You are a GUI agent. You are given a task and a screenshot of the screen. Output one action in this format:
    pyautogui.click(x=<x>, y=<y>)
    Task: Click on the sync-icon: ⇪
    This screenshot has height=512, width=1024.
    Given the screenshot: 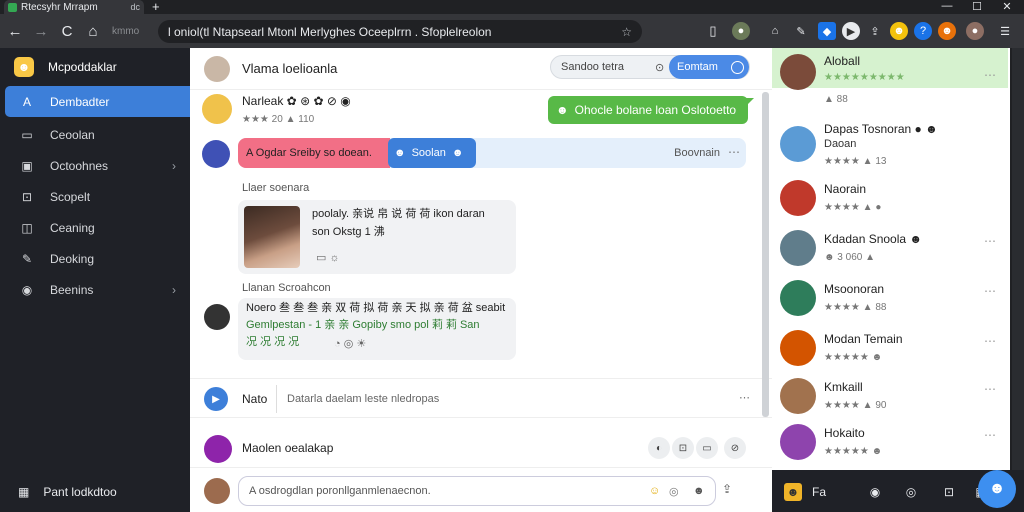 What is the action you would take?
    pyautogui.click(x=875, y=31)
    